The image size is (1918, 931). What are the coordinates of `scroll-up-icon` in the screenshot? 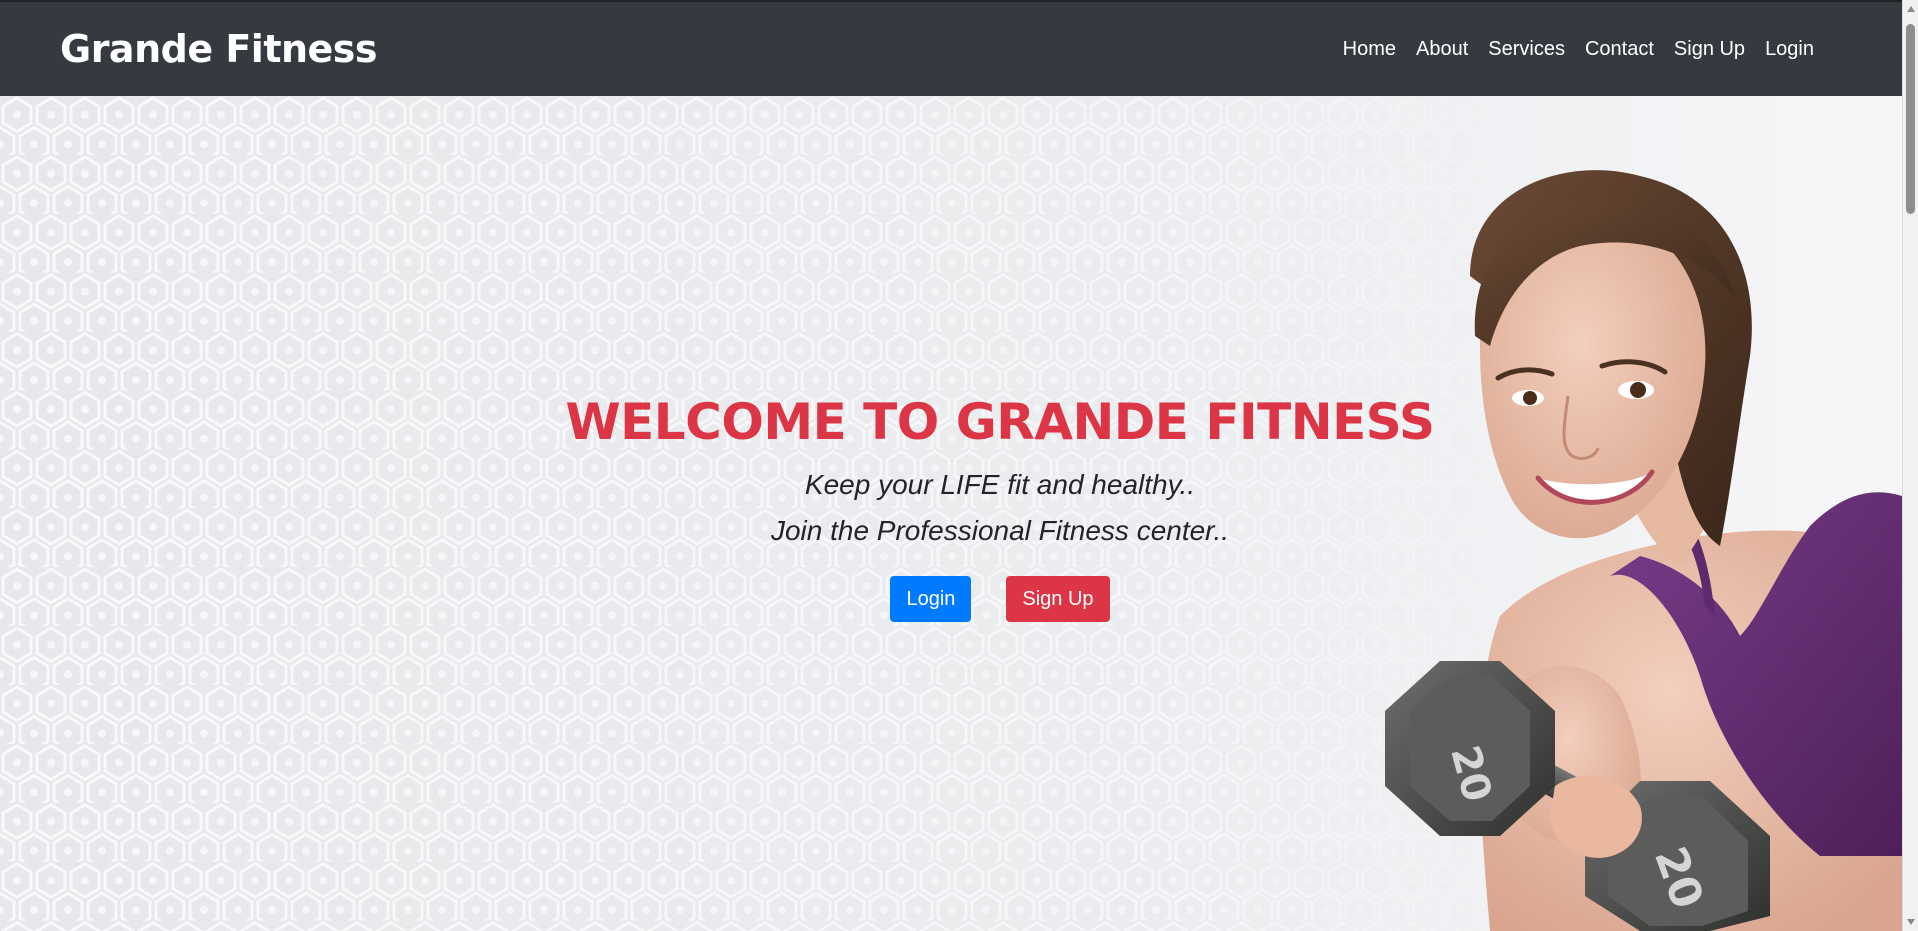 It's located at (1911, 9).